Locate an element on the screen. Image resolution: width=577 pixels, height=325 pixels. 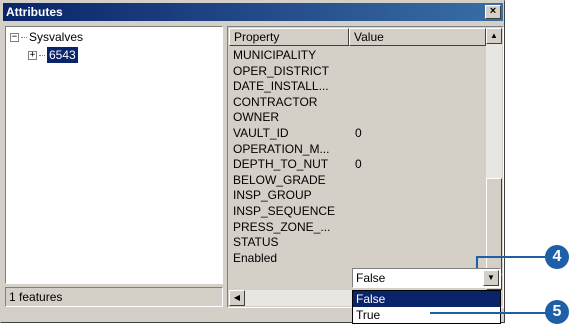
close-button: × is located at coordinates (493, 12).